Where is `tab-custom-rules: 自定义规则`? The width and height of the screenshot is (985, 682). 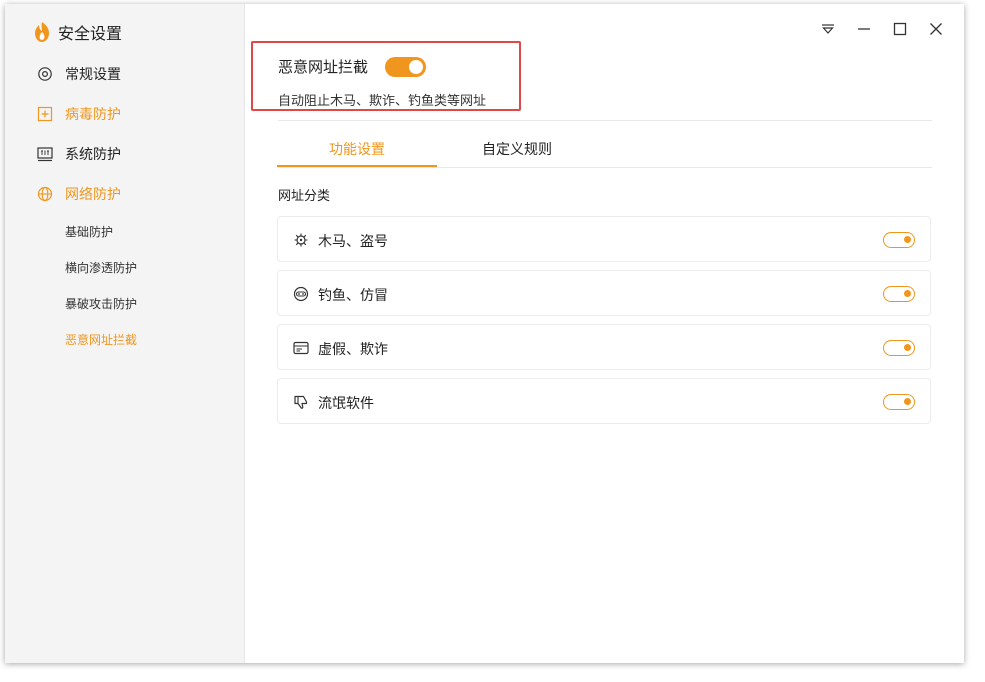 tab-custom-rules: 自定义规则 is located at coordinates (517, 153).